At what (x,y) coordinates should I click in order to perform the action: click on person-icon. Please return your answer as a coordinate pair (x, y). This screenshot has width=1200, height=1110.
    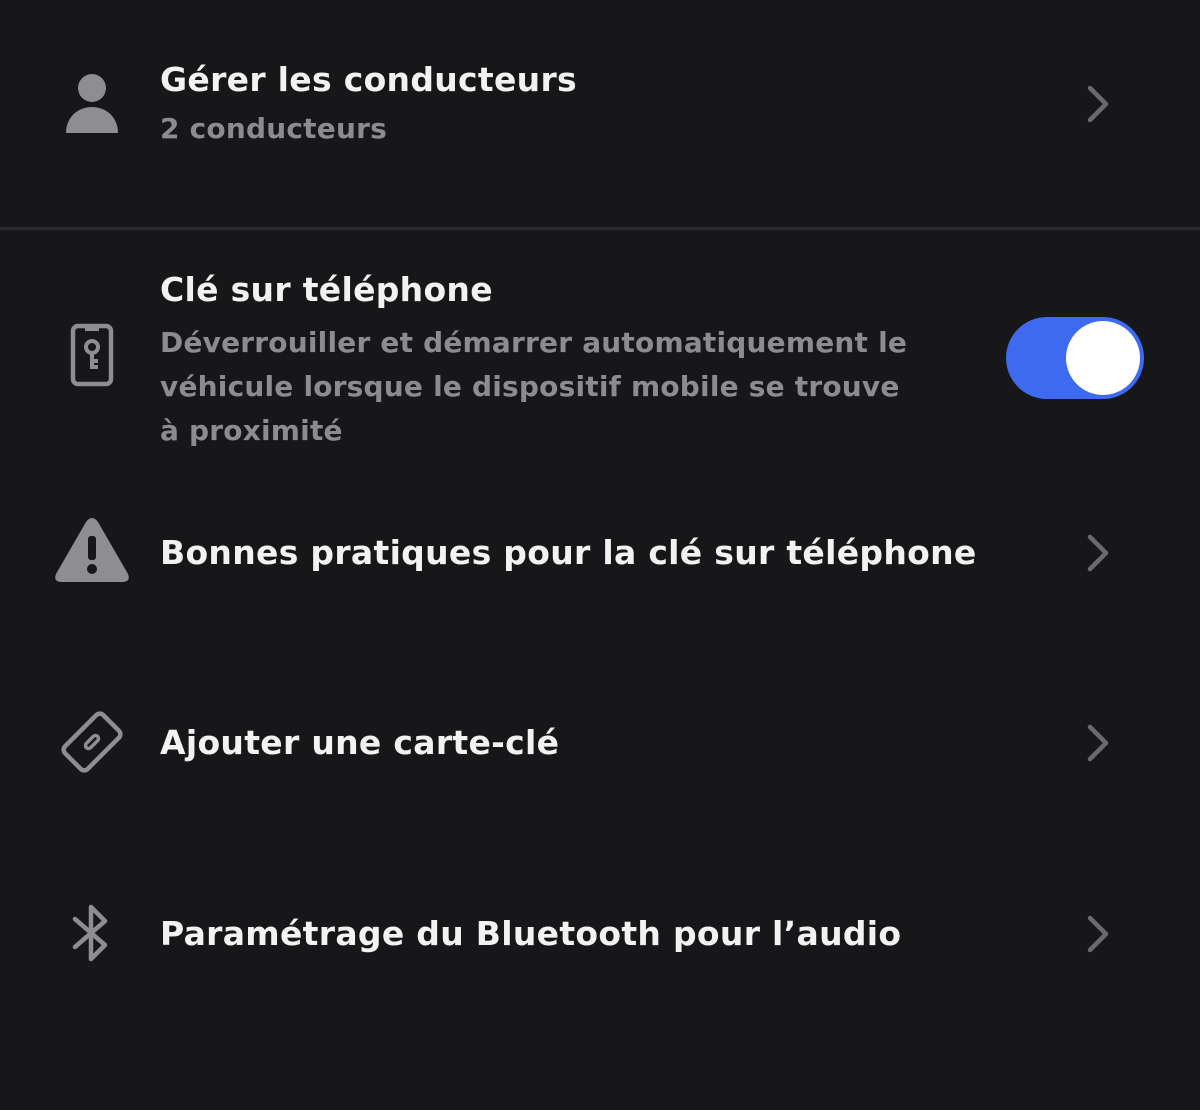
    Looking at the image, I should click on (92, 104).